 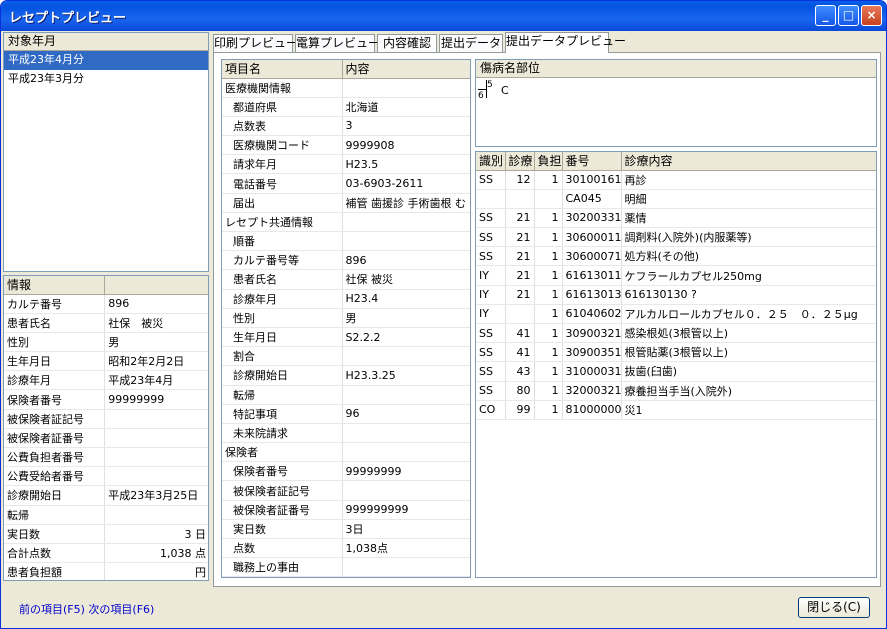 What do you see at coordinates (676, 371) in the screenshot?
I see `detail-row: SS431310000310抜歯(臼歯)` at bounding box center [676, 371].